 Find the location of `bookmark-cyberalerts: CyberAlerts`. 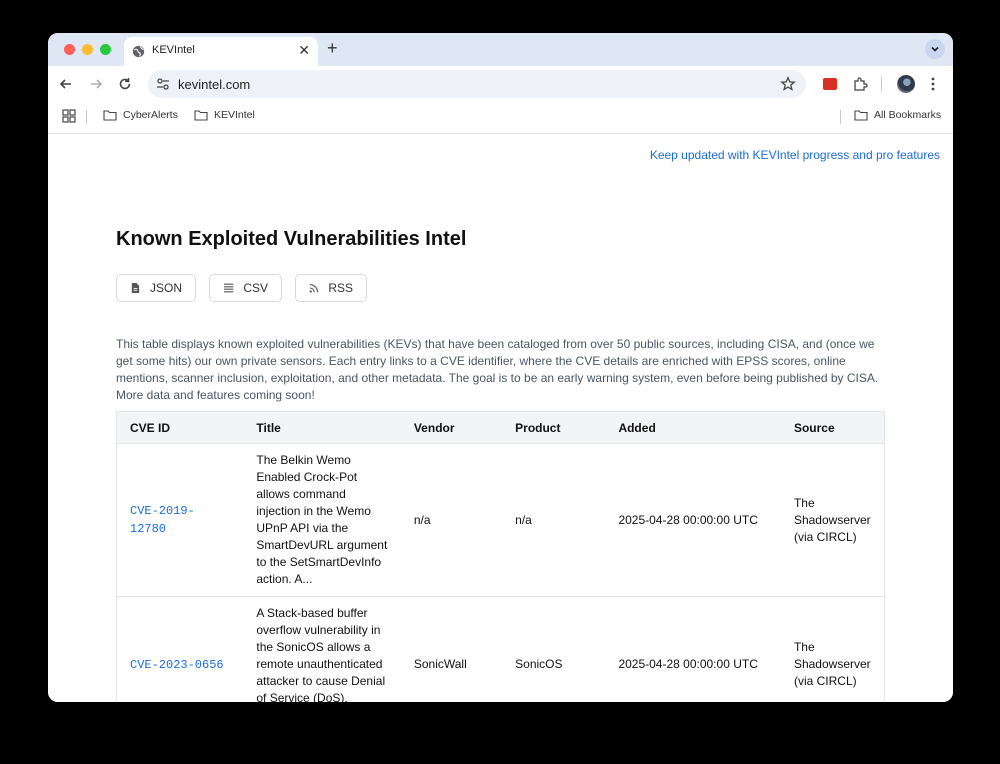

bookmark-cyberalerts: CyberAlerts is located at coordinates (140, 115).